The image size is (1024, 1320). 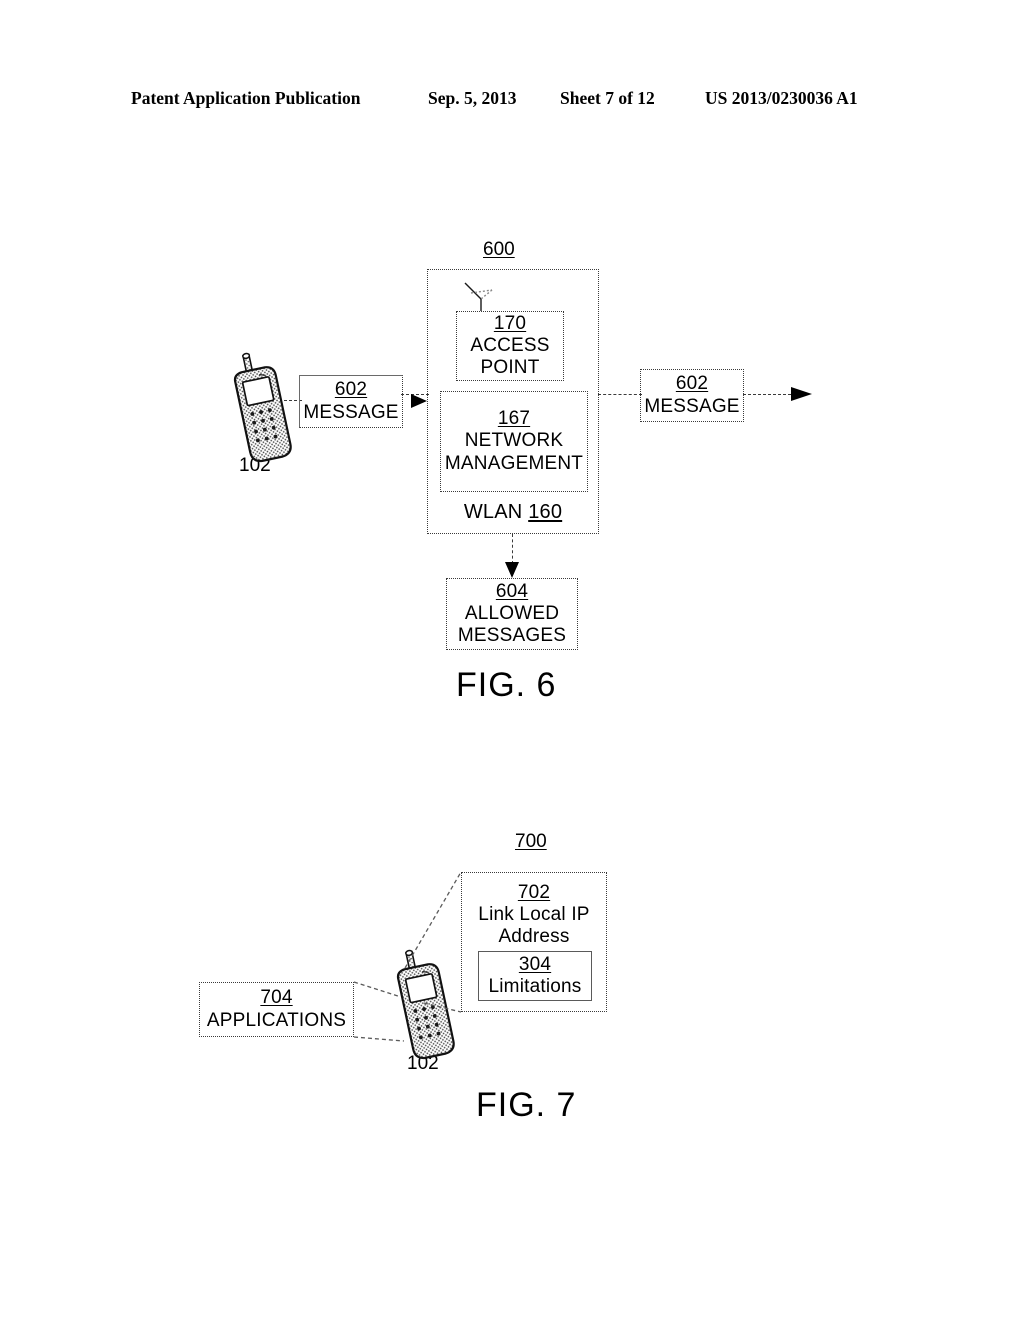 I want to click on message-left-ref: 602, so click(x=351, y=390).